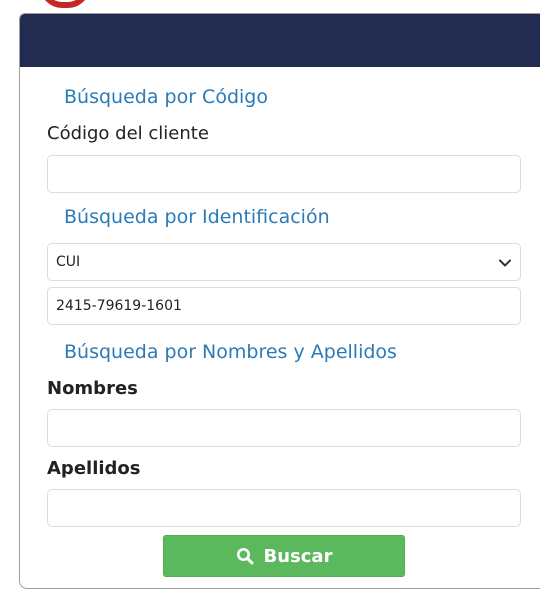 The height and width of the screenshot is (590, 540). What do you see at coordinates (92, 388) in the screenshot?
I see `first-names-label: Nombres` at bounding box center [92, 388].